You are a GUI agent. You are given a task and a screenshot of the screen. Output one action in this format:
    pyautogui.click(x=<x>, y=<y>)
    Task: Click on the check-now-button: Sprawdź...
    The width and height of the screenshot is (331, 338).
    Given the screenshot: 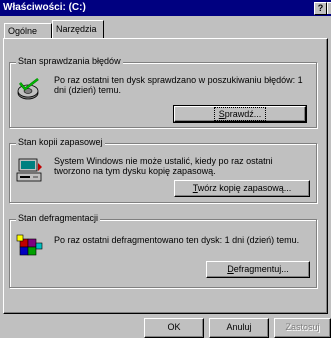 What is the action you would take?
    pyautogui.click(x=240, y=114)
    